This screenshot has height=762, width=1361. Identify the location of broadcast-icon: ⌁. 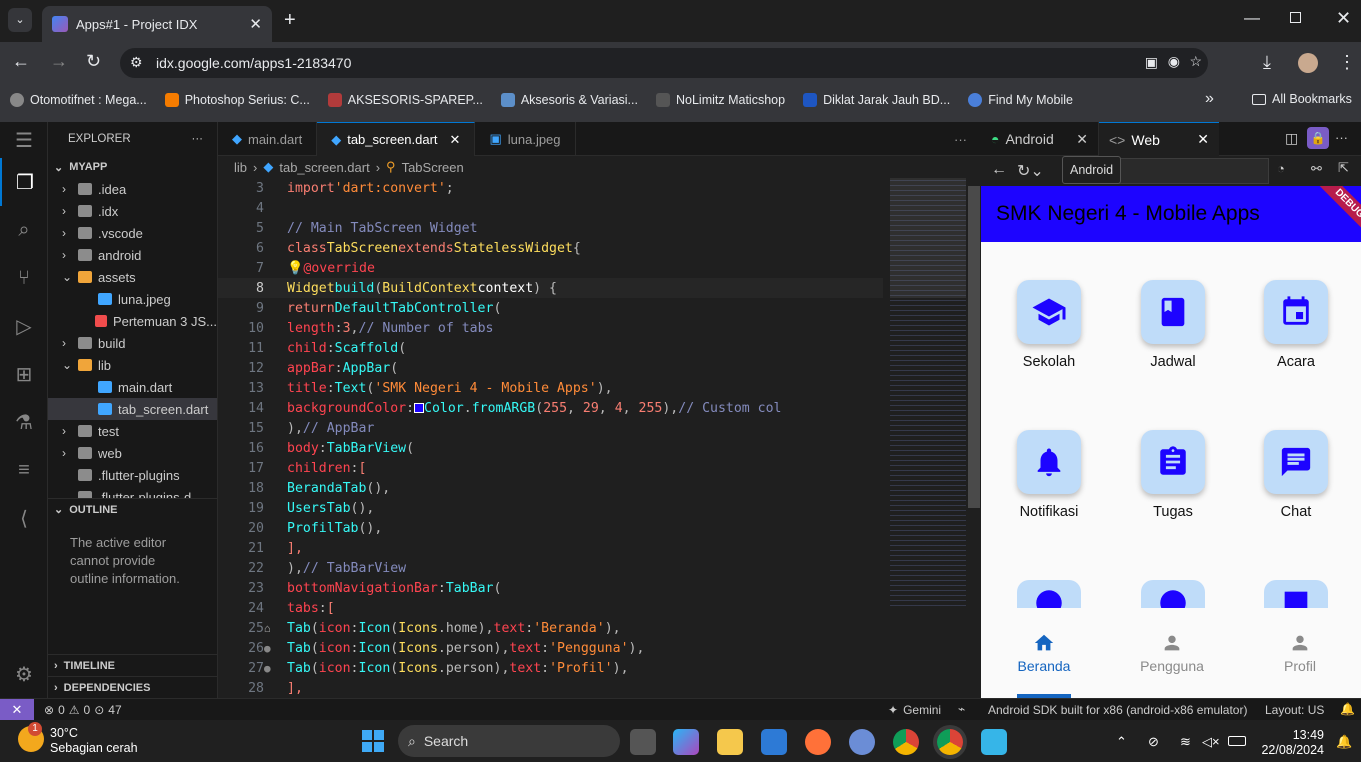
(961, 709).